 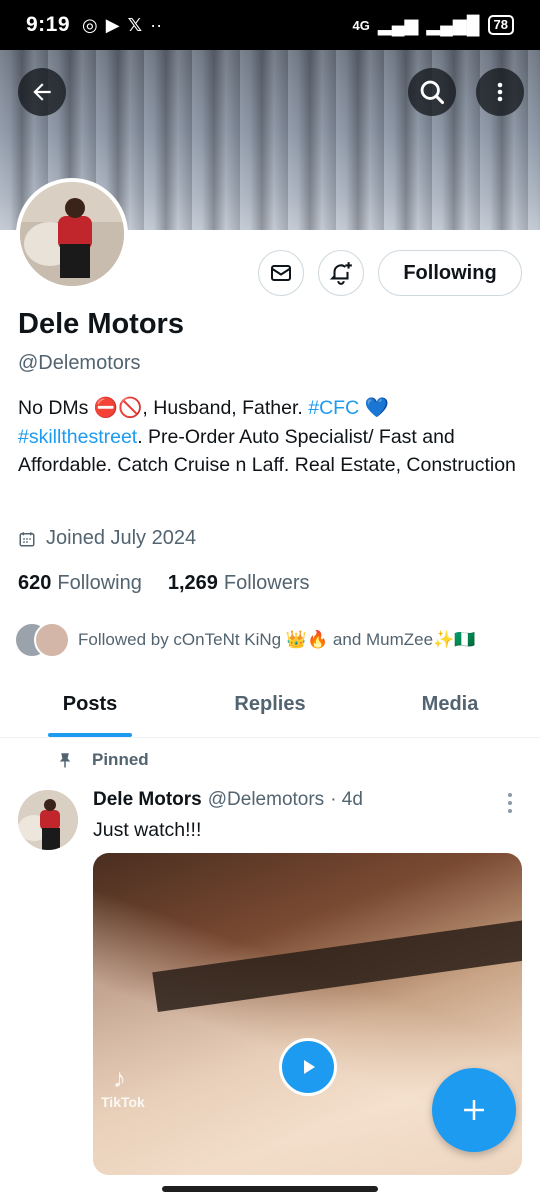 I want to click on network-label: 4G, so click(x=361, y=25).